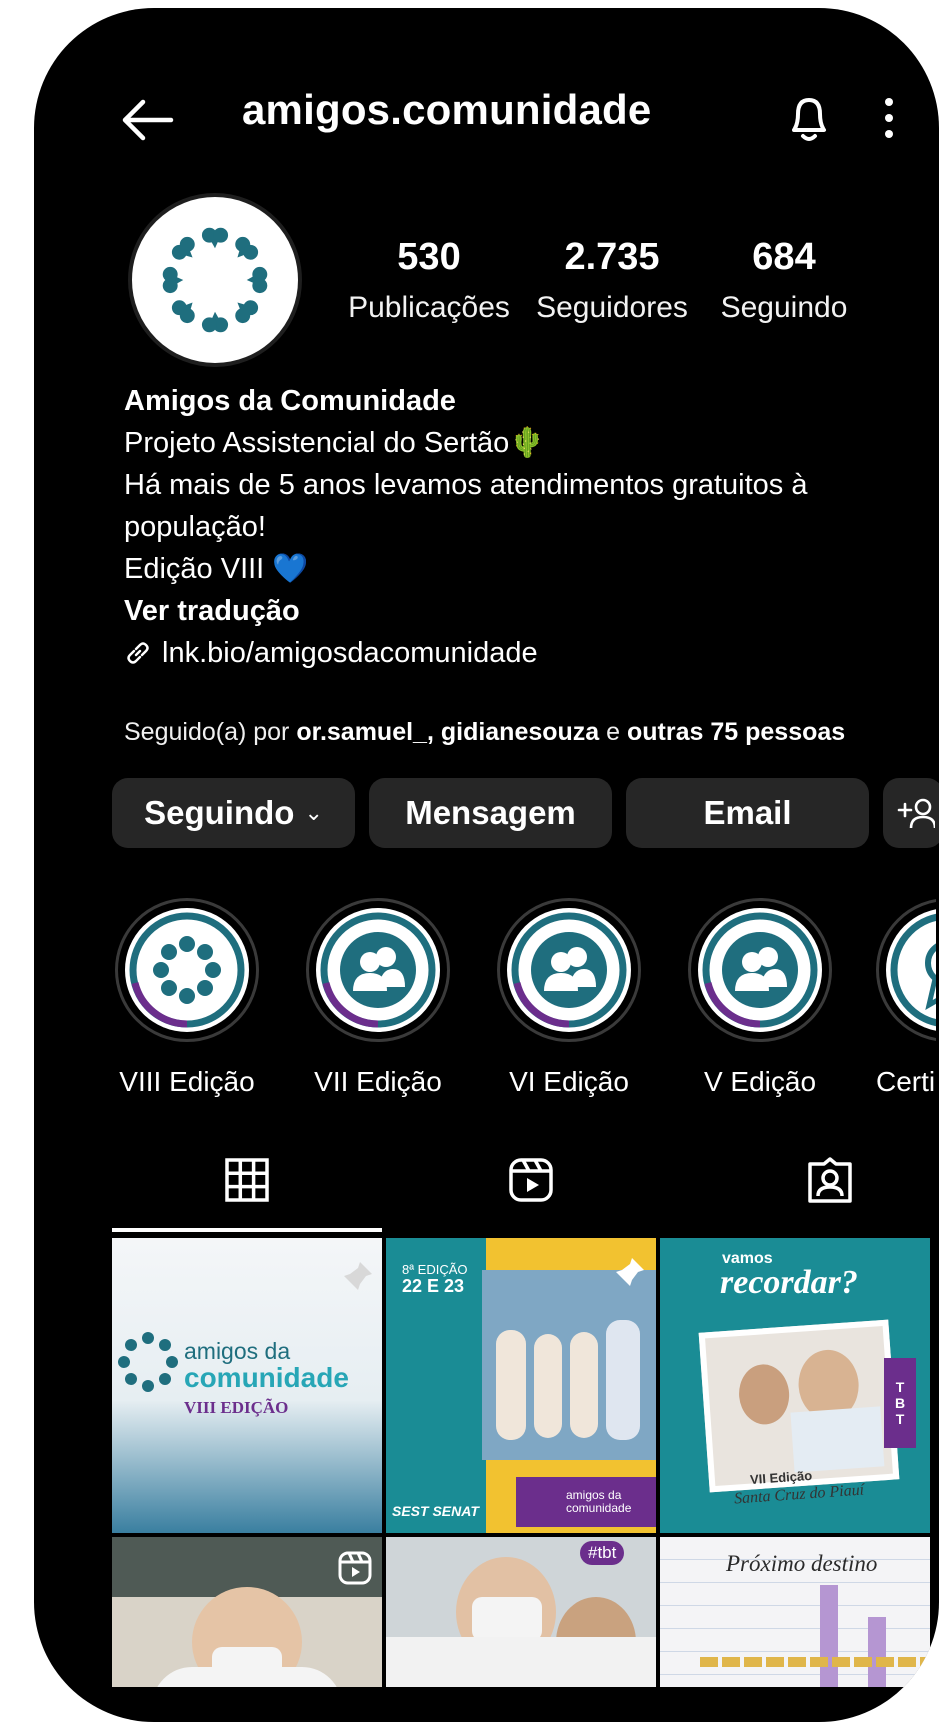  I want to click on back-arrow-icon, so click(147, 120).